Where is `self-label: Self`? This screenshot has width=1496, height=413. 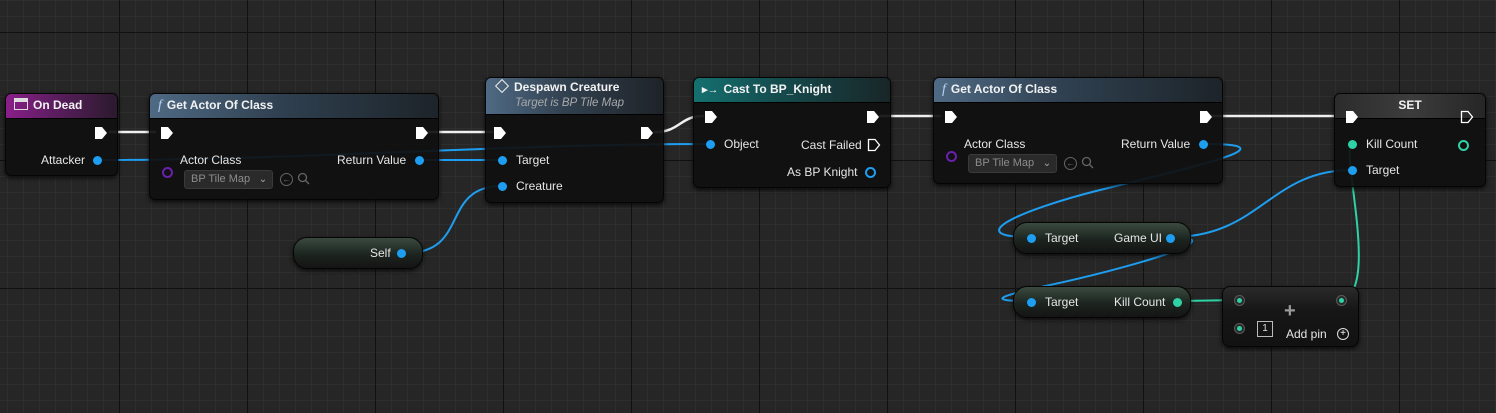 self-label: Self is located at coordinates (380, 253).